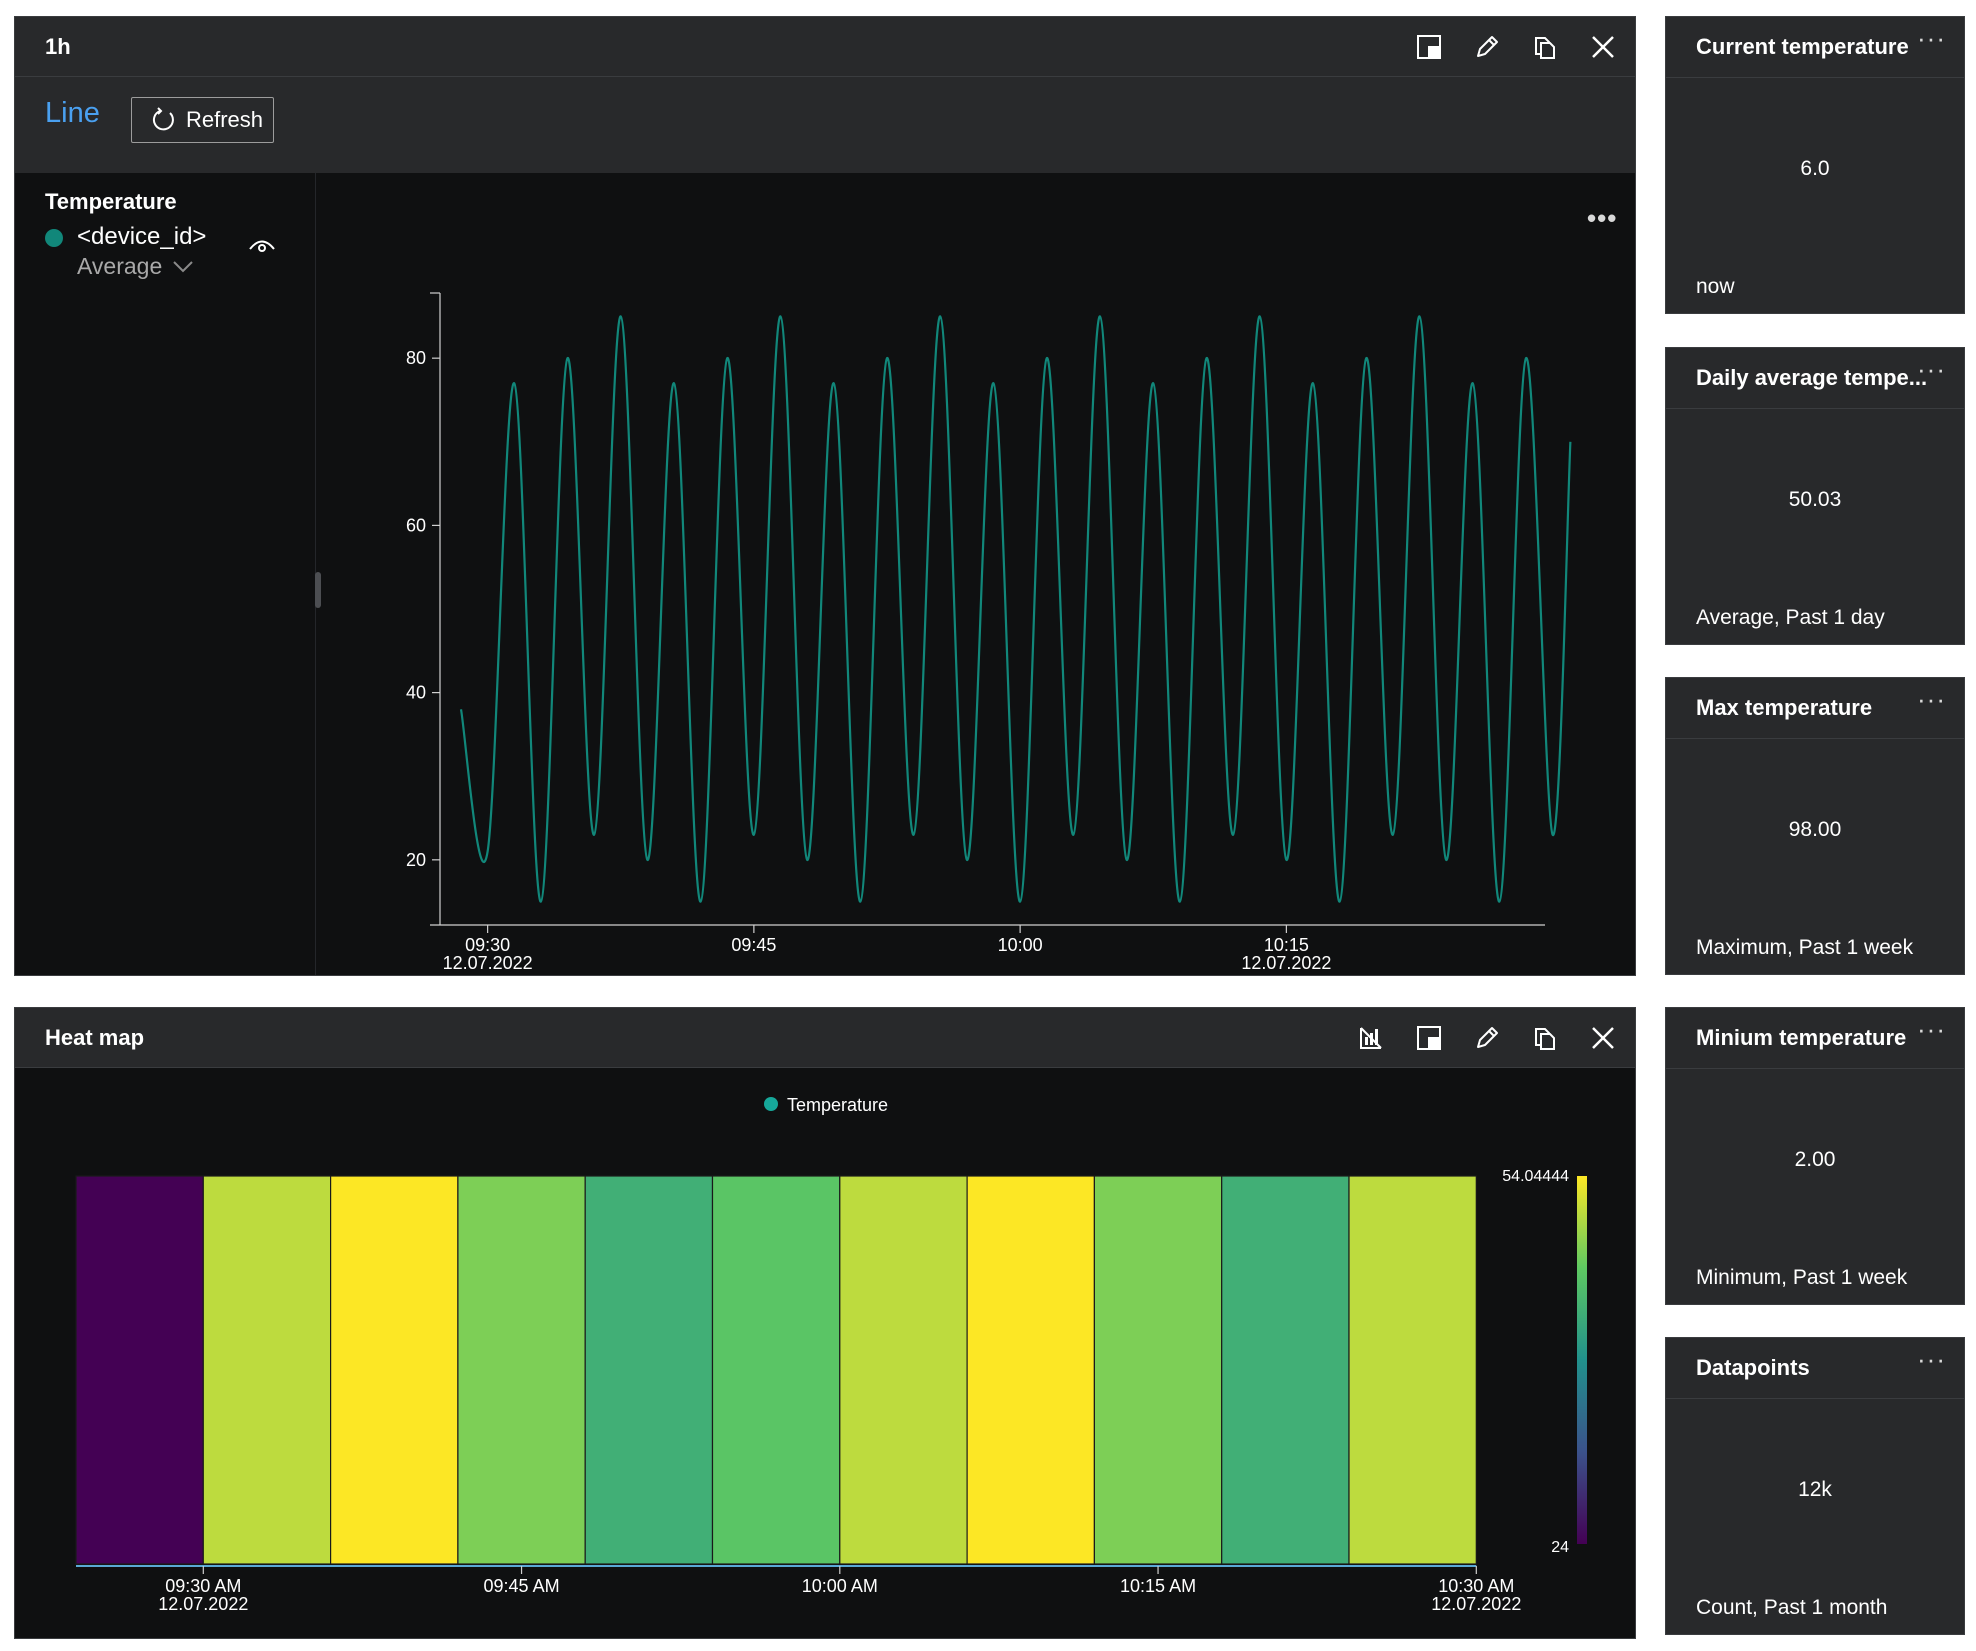 This screenshot has height=1651, width=1976. Describe the element at coordinates (825, 47) in the screenshot. I see `tile-header: 1h` at that location.